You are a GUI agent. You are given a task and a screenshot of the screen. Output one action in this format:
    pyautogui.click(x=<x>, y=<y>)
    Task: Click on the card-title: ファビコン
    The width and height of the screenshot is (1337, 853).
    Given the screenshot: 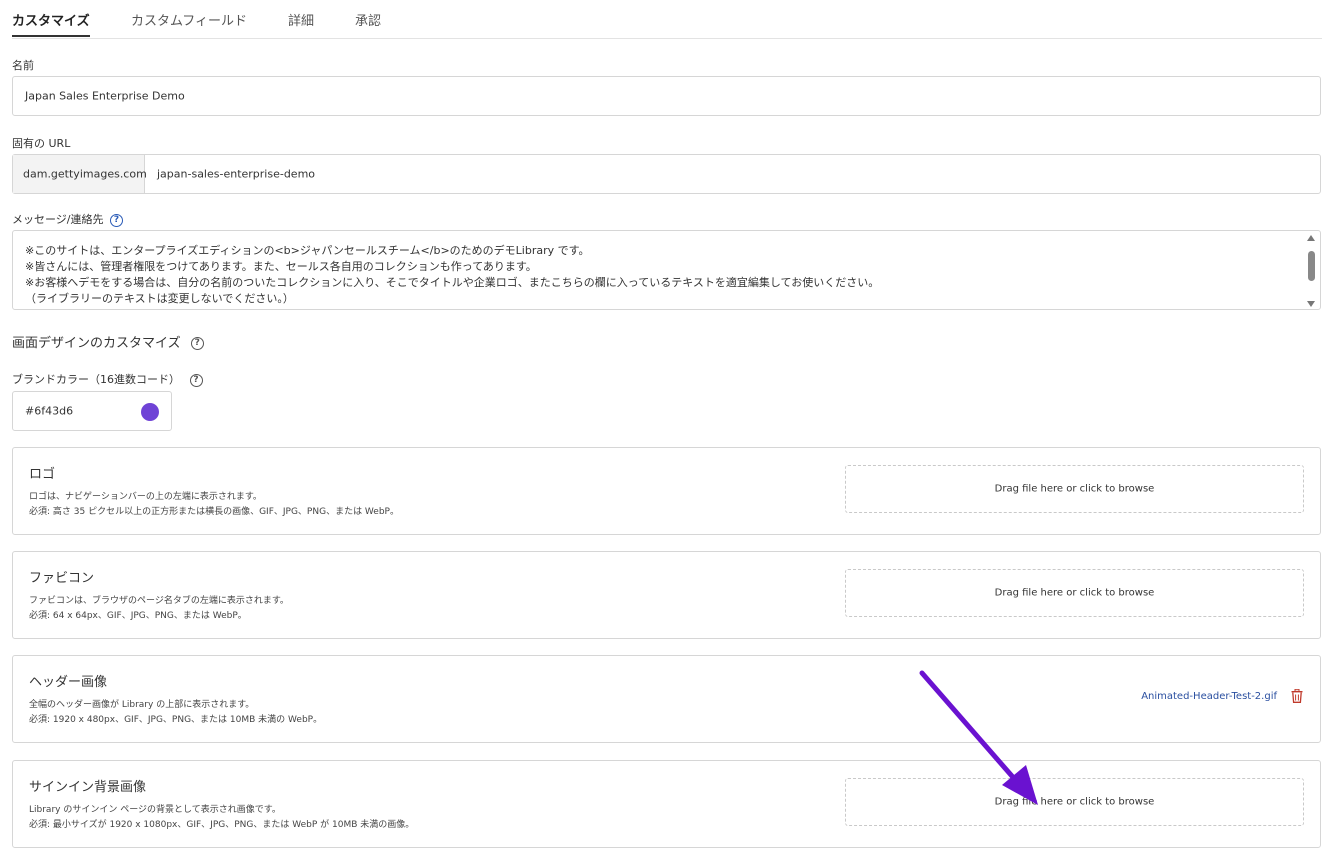 What is the action you would take?
    pyautogui.click(x=62, y=578)
    